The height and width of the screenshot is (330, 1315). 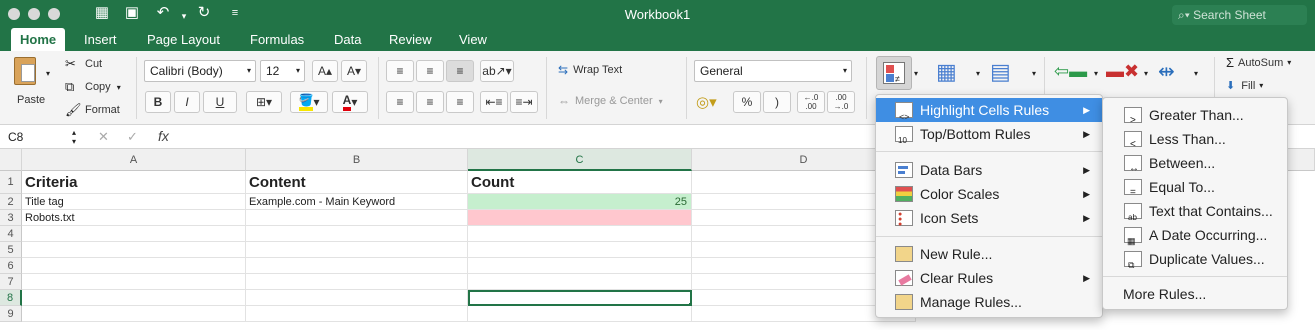 I want to click on cut-button: ✂ Cut, so click(x=83, y=64).